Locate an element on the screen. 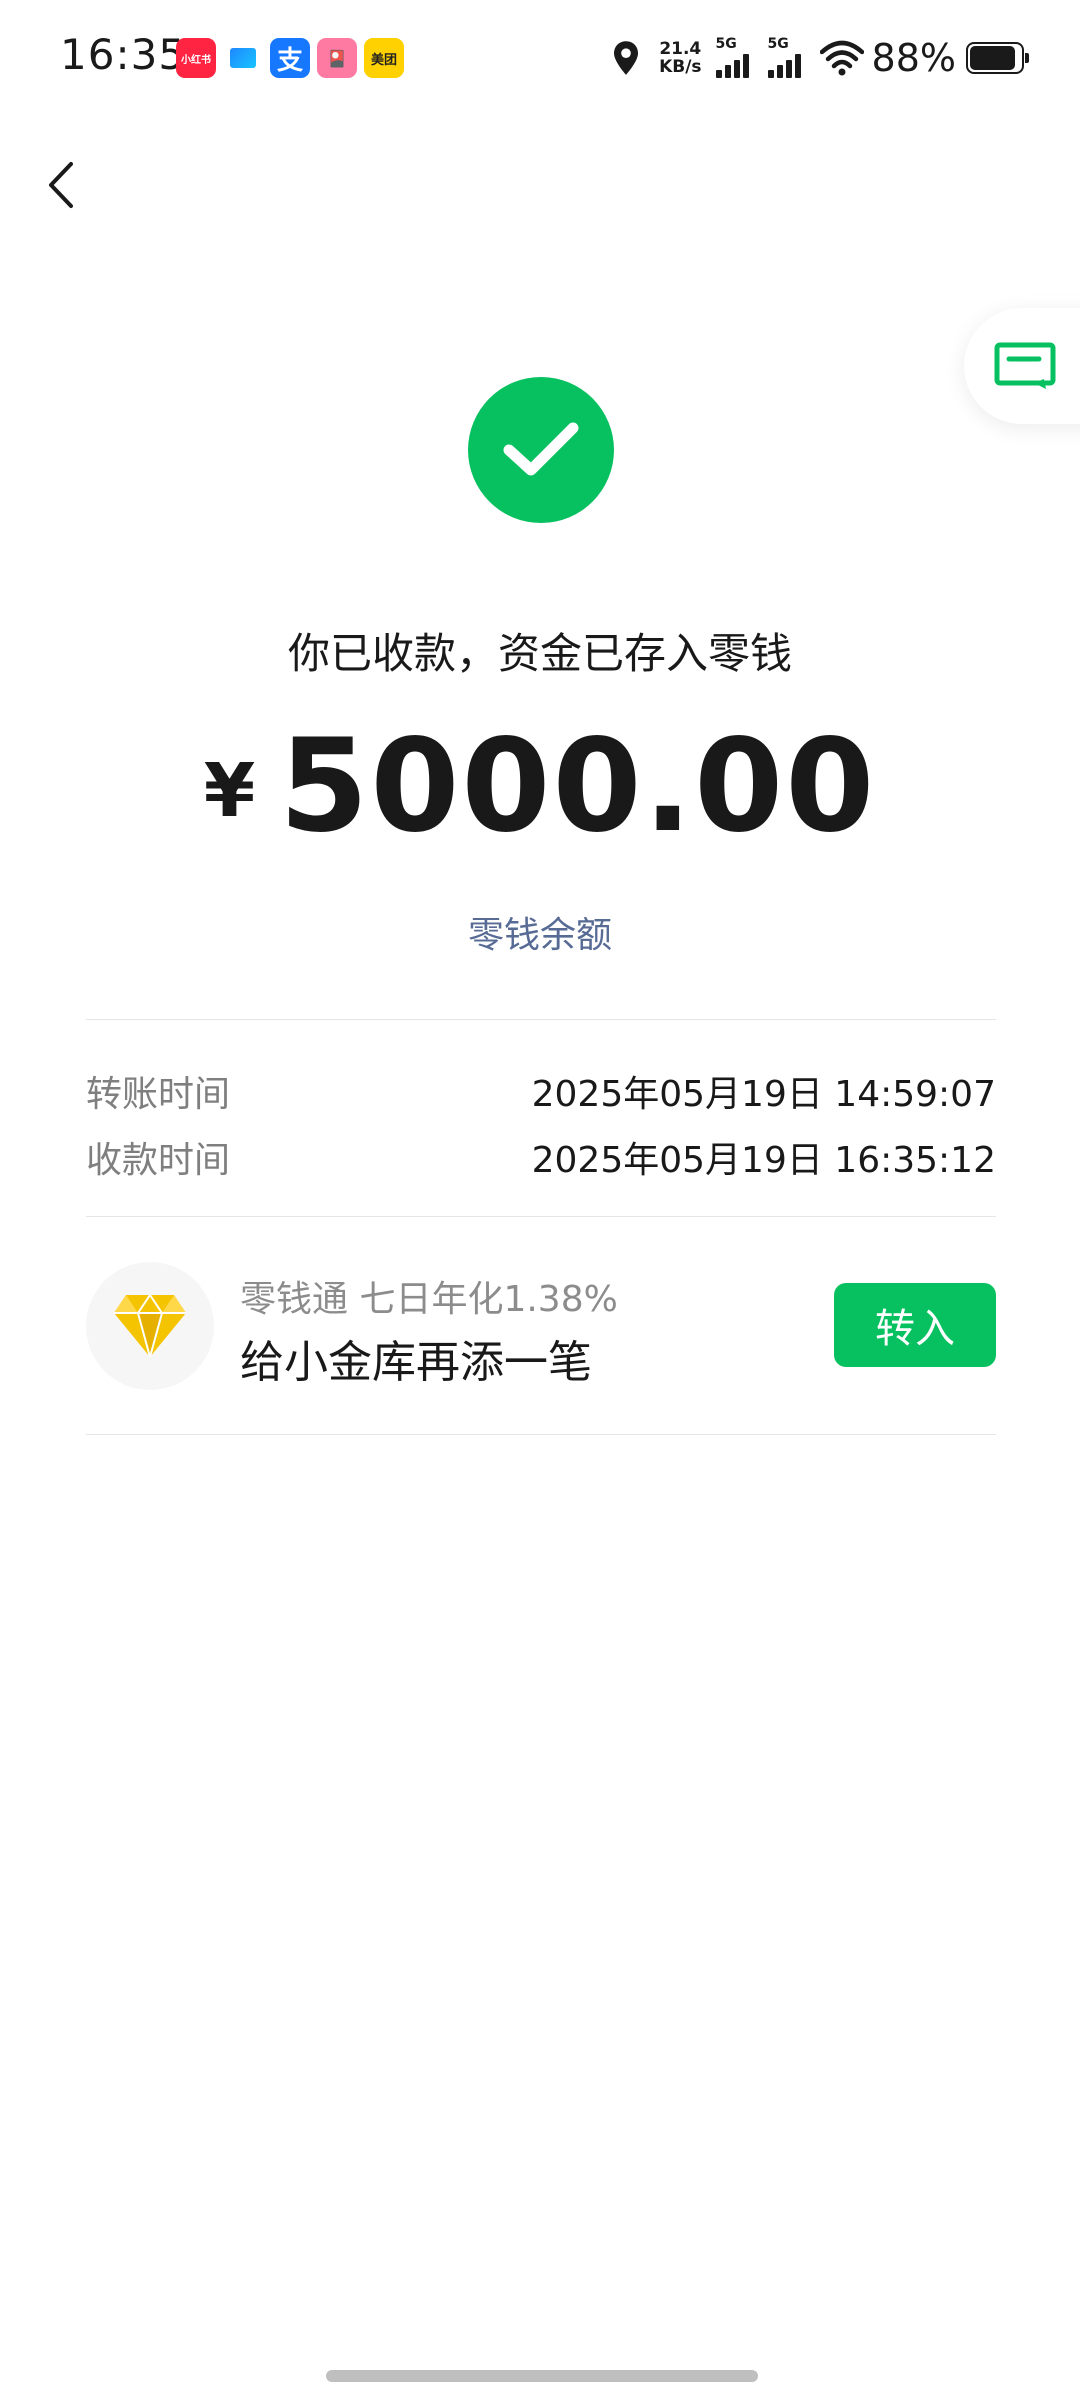 This screenshot has width=1080, height=2400. currency-symbol: ¥ is located at coordinates (229, 791).